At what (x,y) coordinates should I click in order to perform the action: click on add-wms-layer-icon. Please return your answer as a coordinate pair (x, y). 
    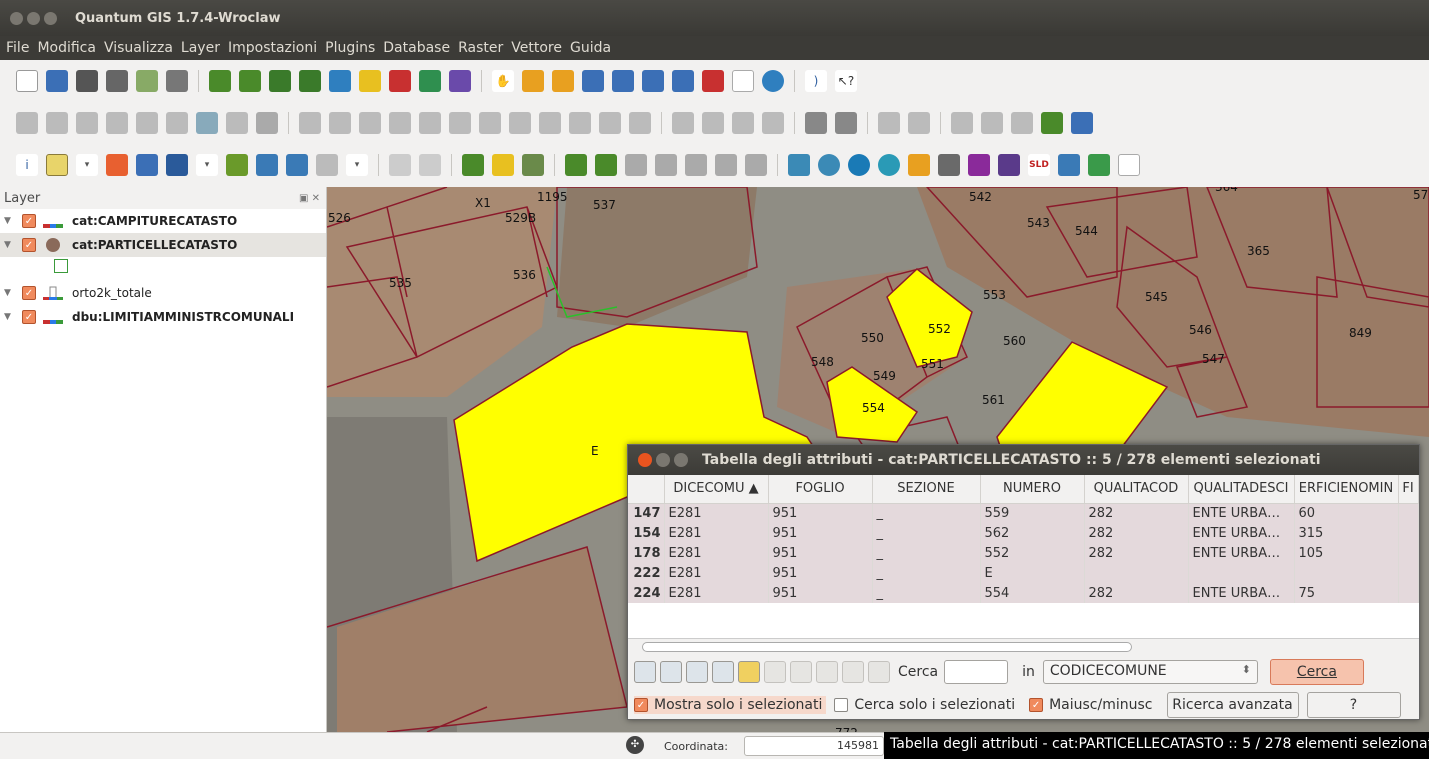
    Looking at the image, I should click on (340, 81).